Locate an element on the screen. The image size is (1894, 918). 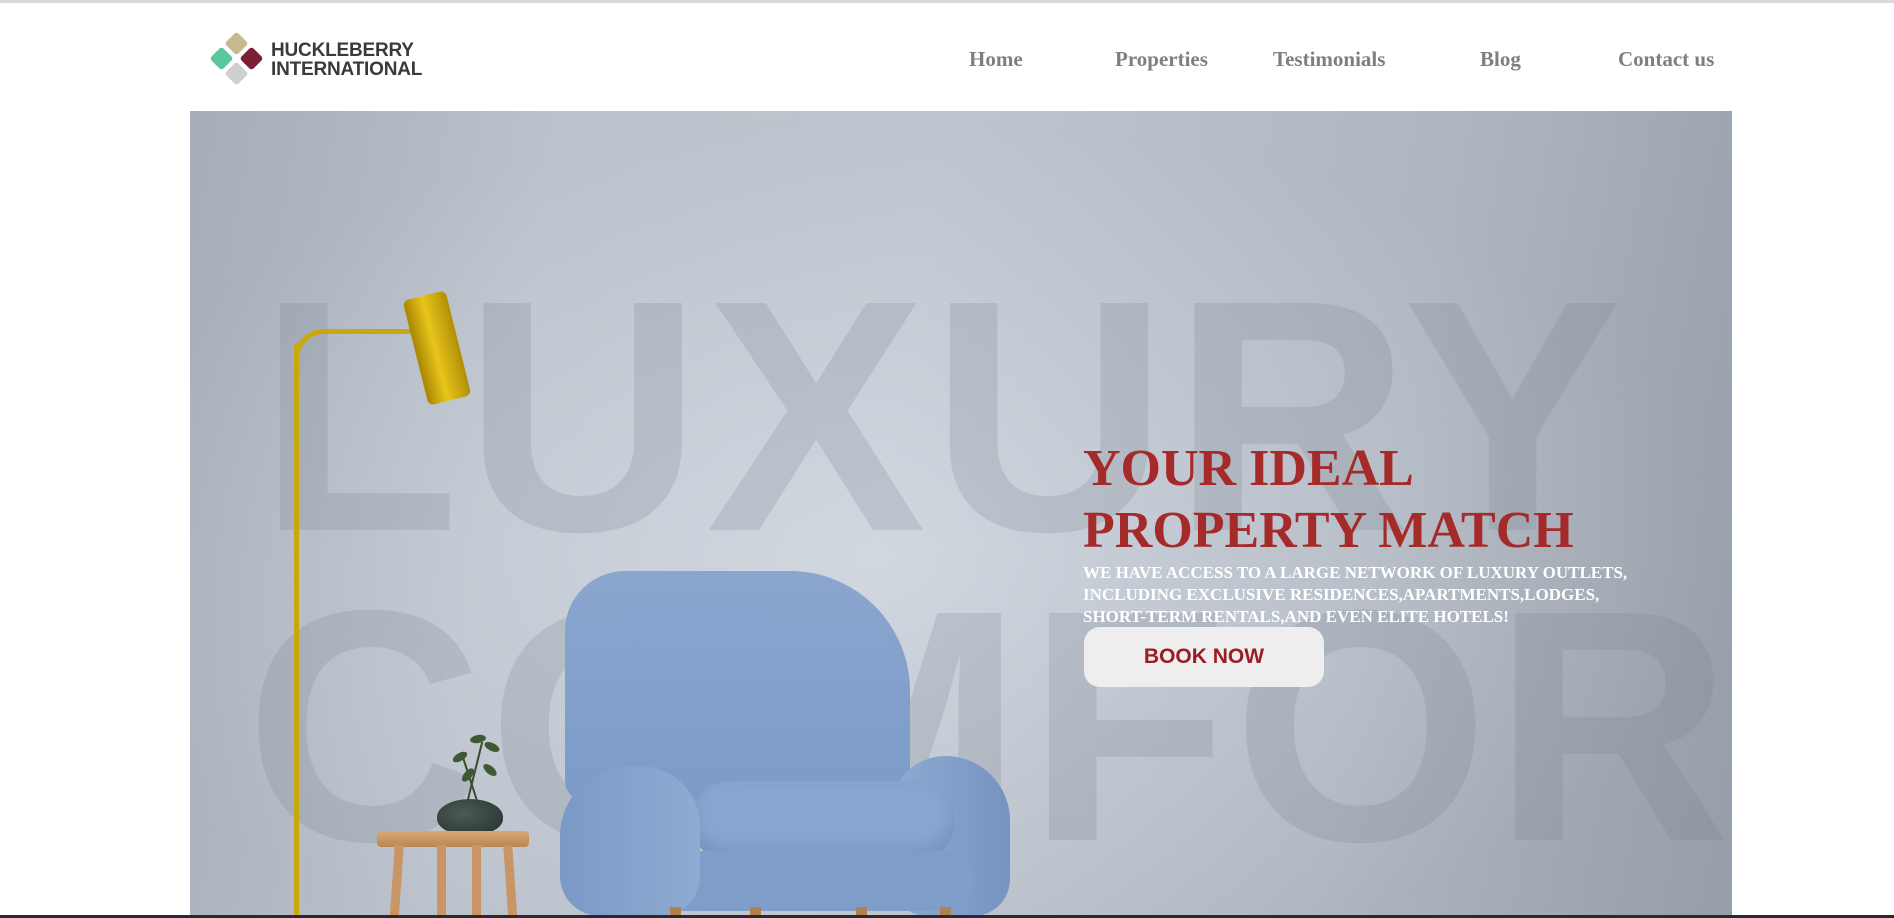
lamp-arm is located at coordinates (355, 349).